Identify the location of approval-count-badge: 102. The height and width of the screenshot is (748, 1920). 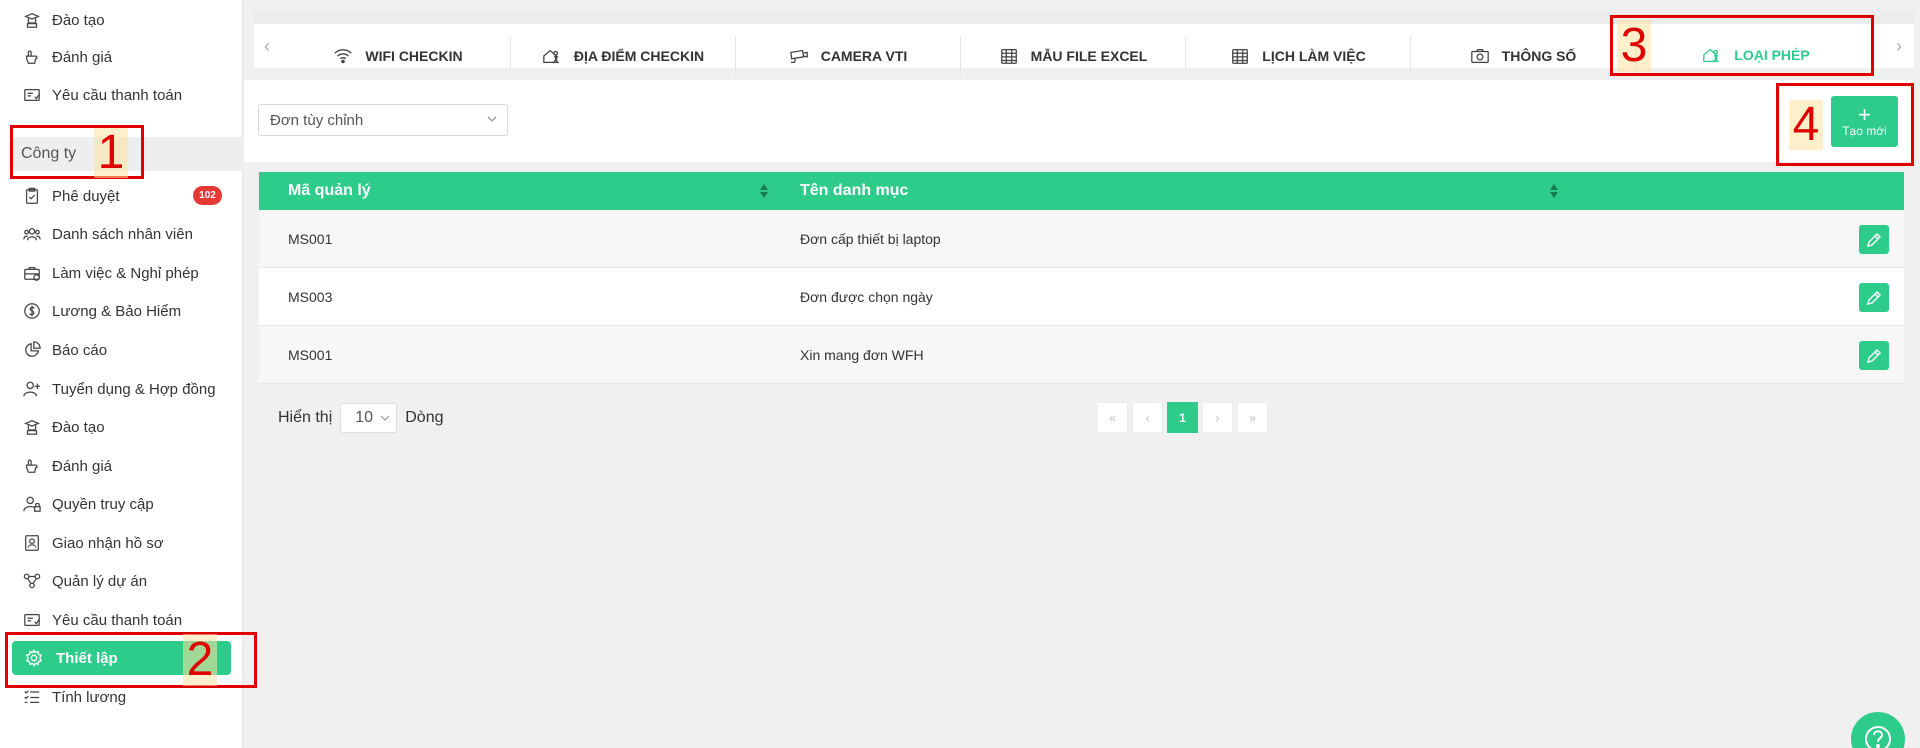
(207, 195).